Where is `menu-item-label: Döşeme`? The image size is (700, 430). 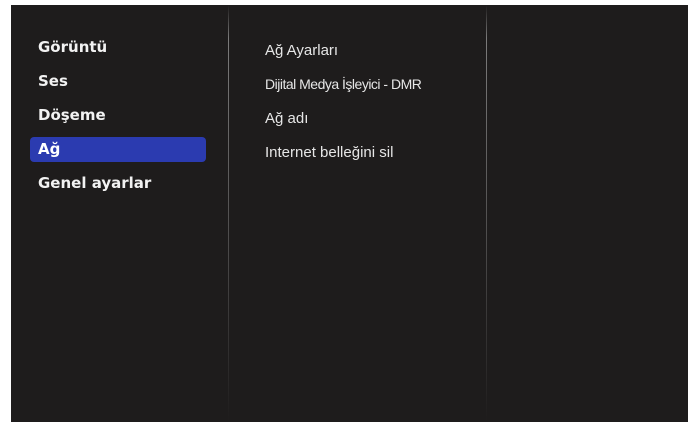
menu-item-label: Döşeme is located at coordinates (72, 115).